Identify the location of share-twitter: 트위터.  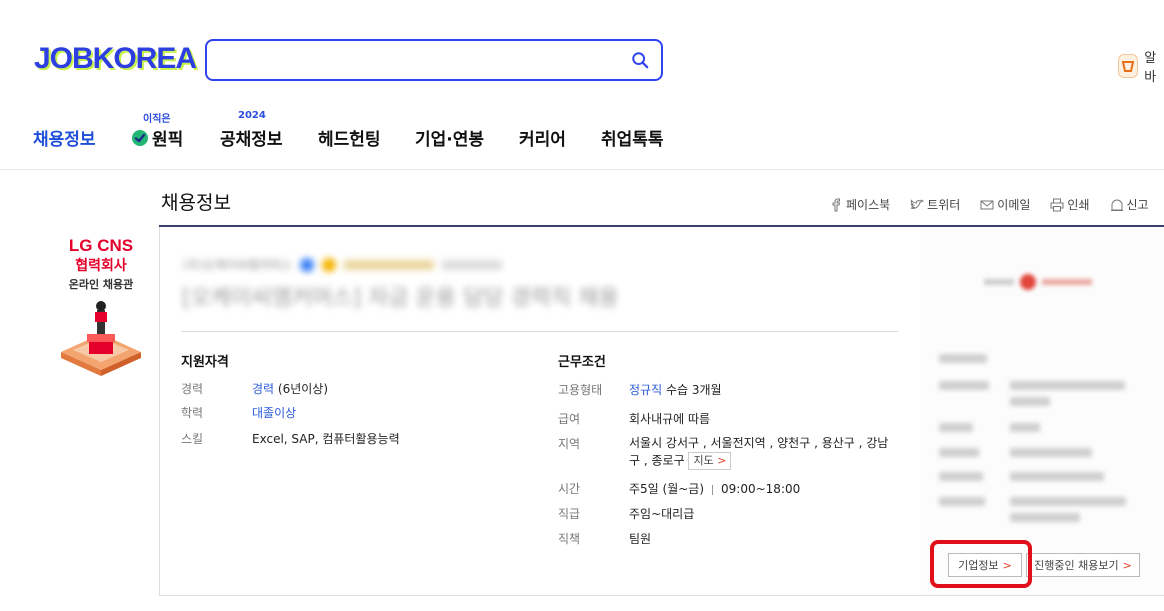
(935, 204).